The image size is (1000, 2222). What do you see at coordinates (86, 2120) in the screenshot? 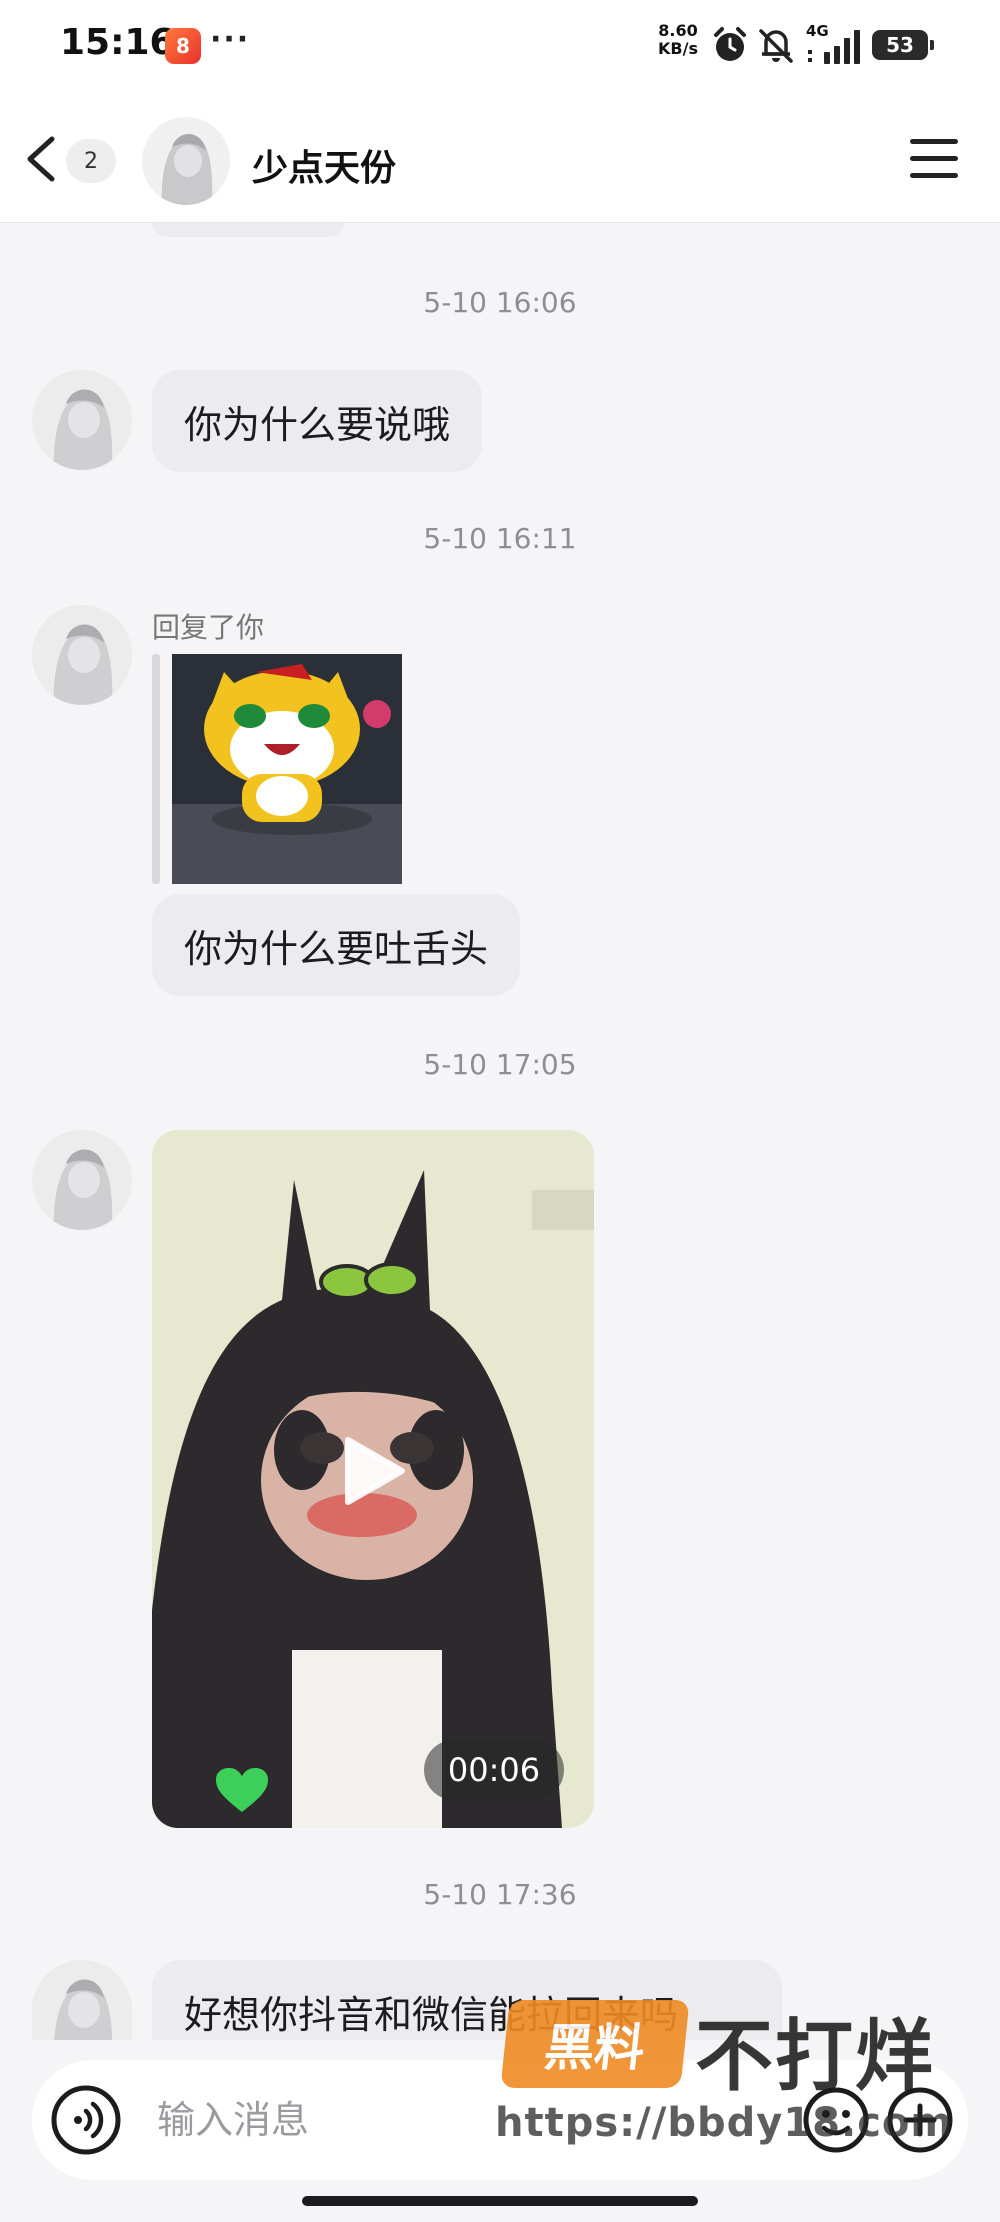
I see `voice-icon` at bounding box center [86, 2120].